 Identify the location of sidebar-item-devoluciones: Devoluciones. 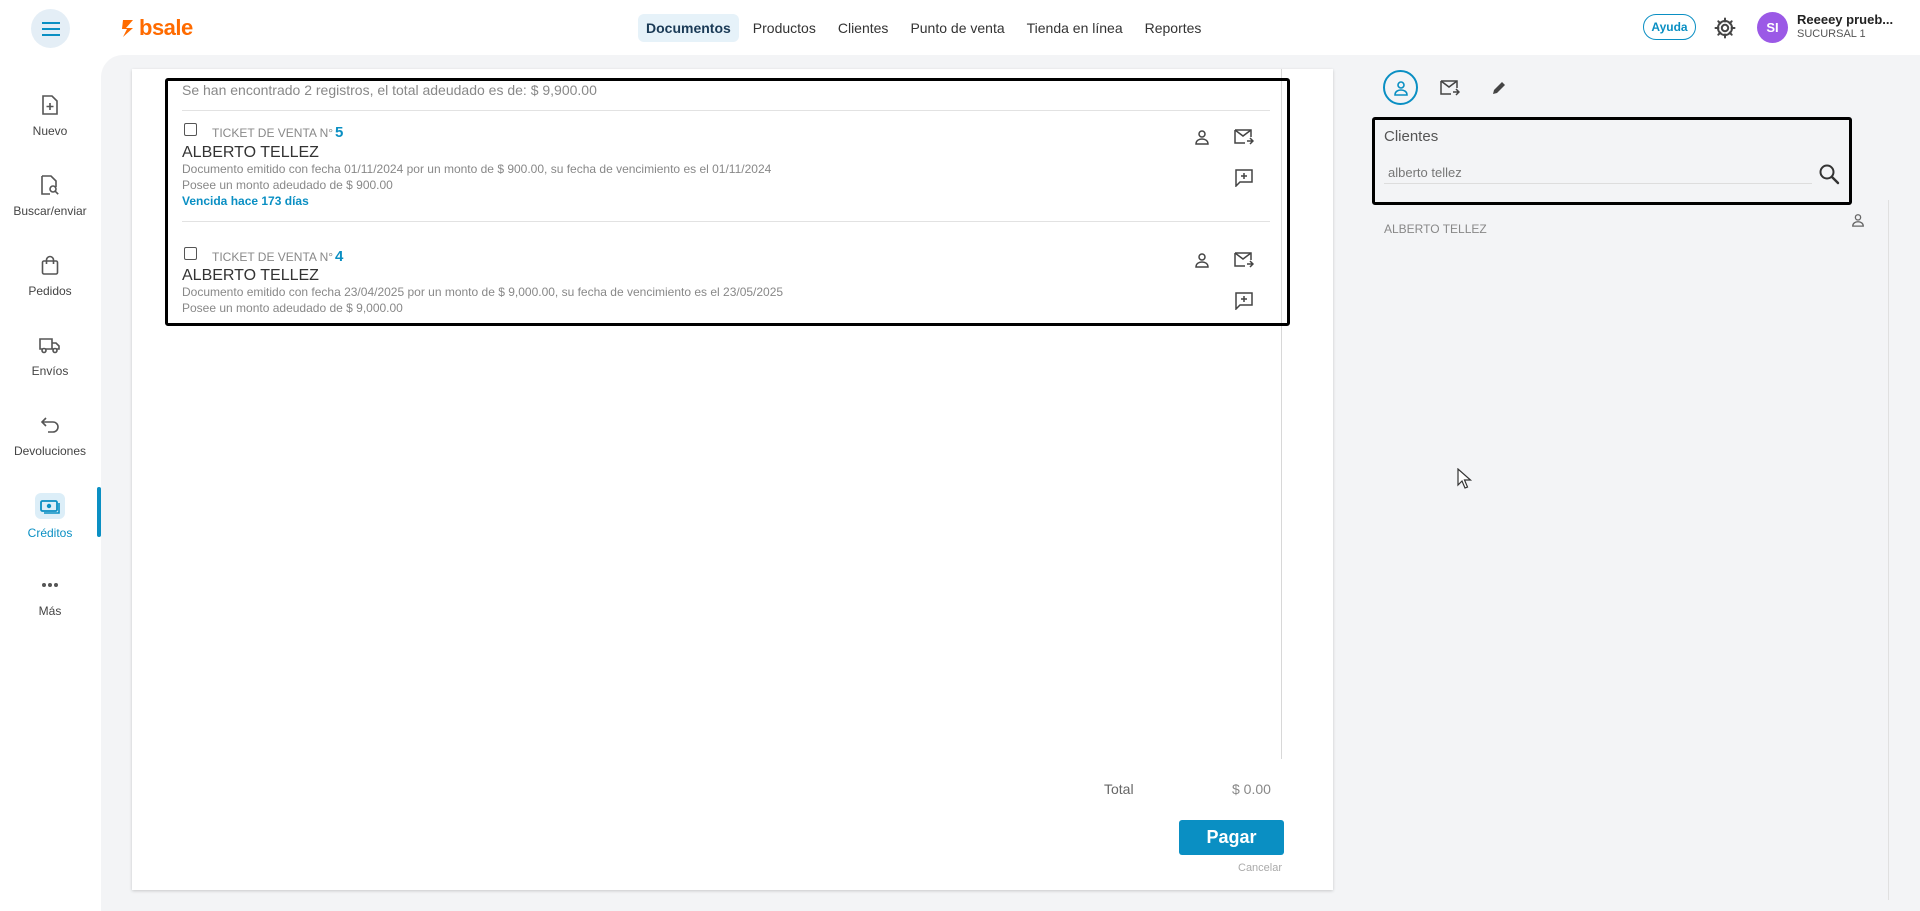
(50, 443).